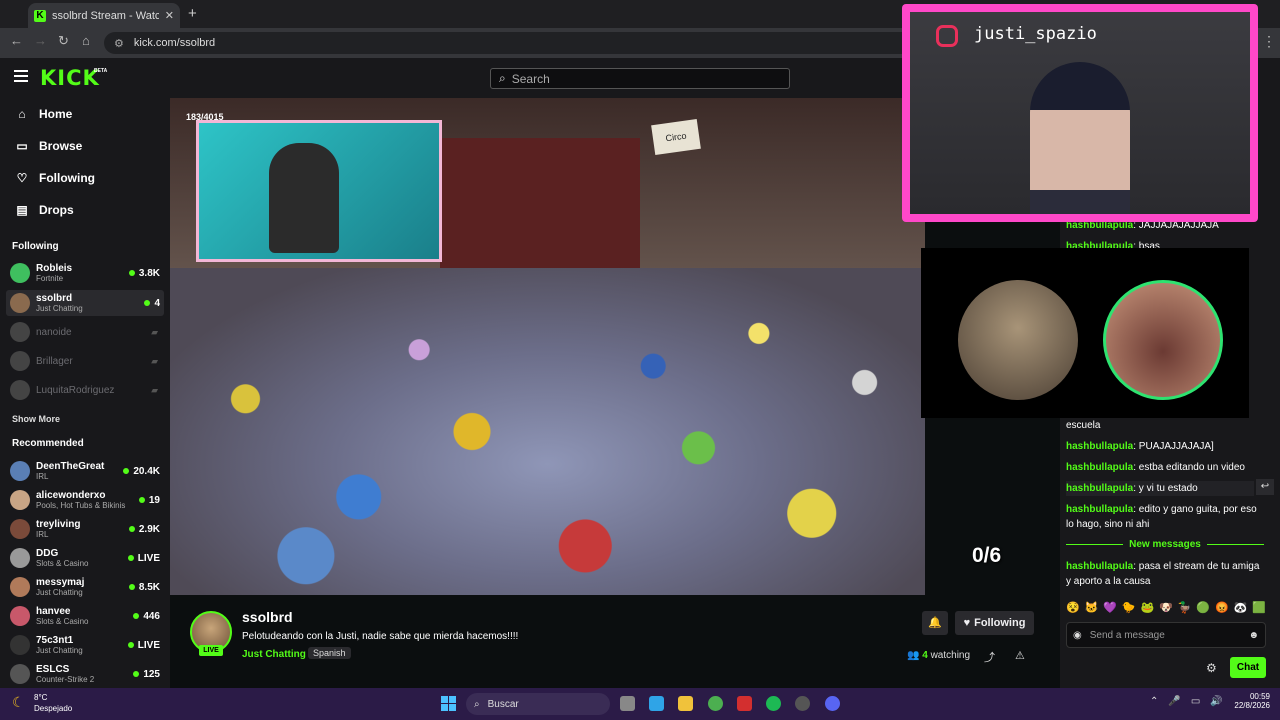 This screenshot has width=1280, height=720. What do you see at coordinates (989, 657) in the screenshot?
I see `share-icon: ⤴` at bounding box center [989, 657].